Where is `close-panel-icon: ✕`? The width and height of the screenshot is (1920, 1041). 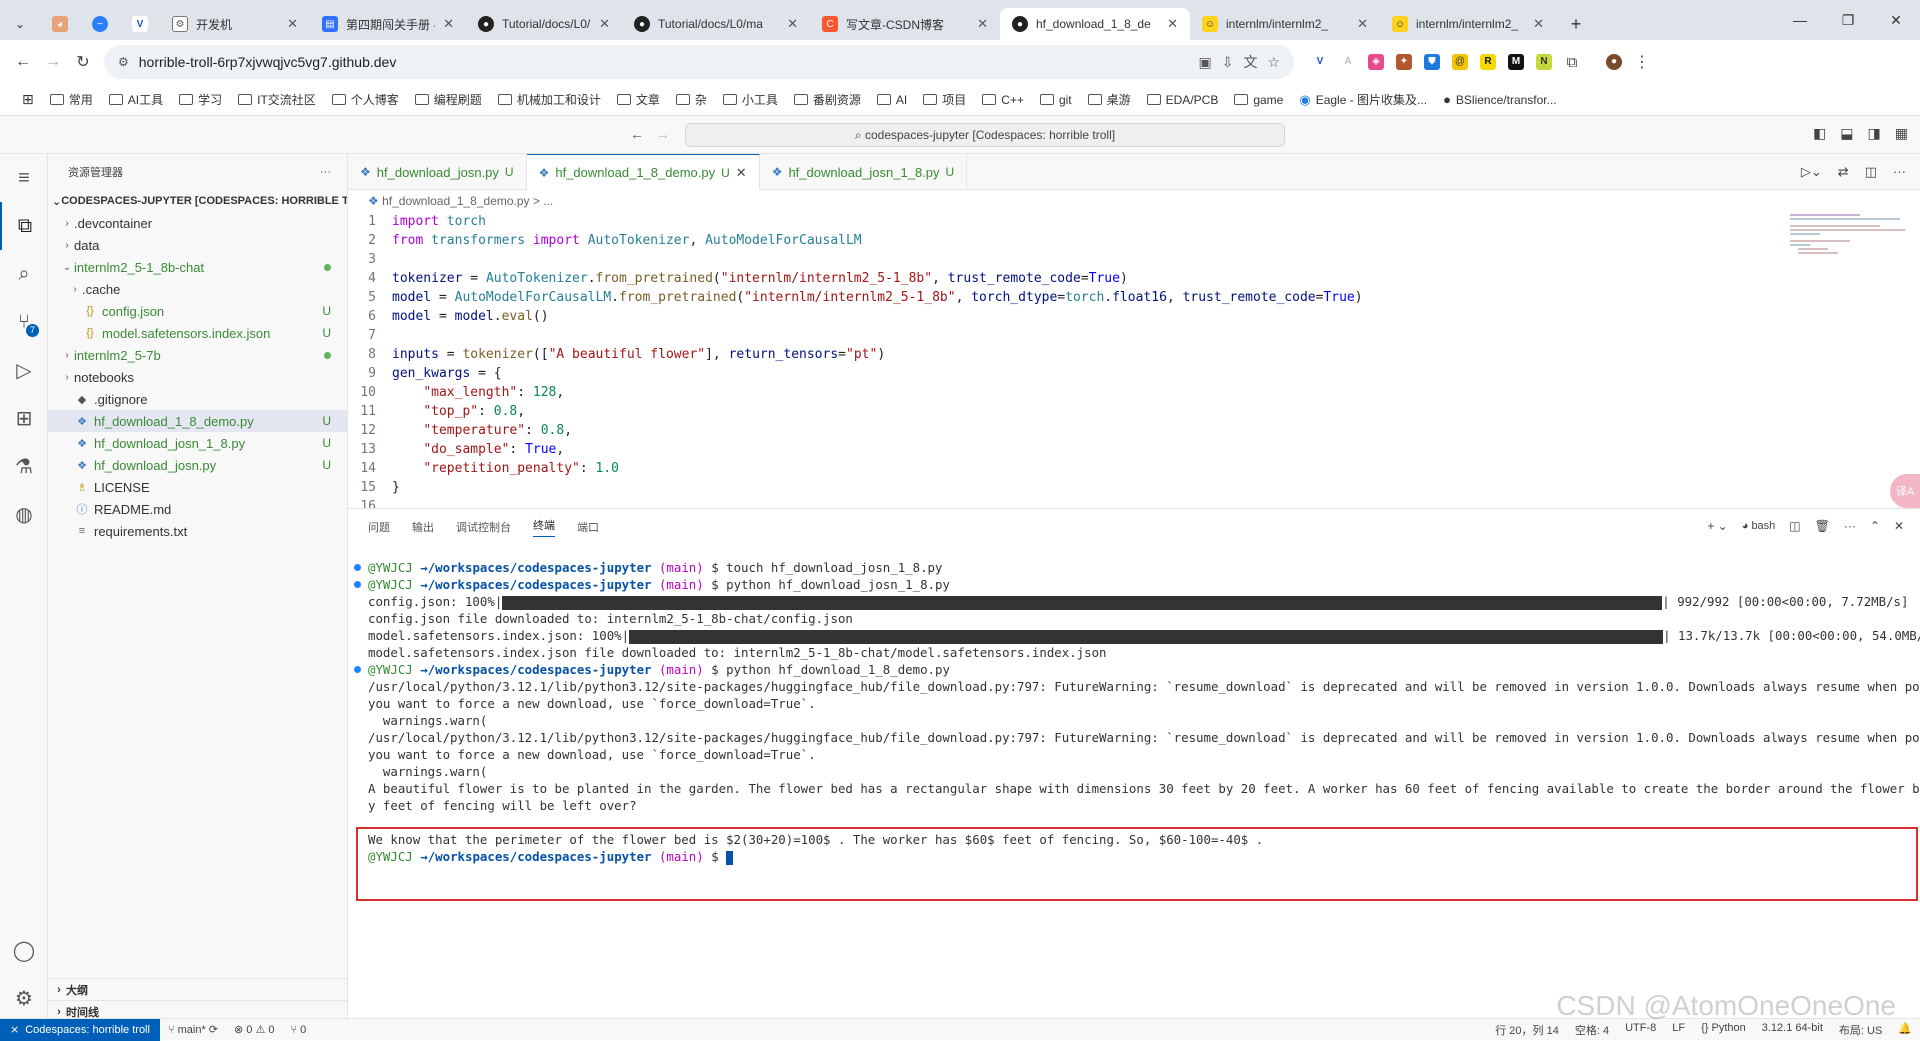 close-panel-icon: ✕ is located at coordinates (1899, 526).